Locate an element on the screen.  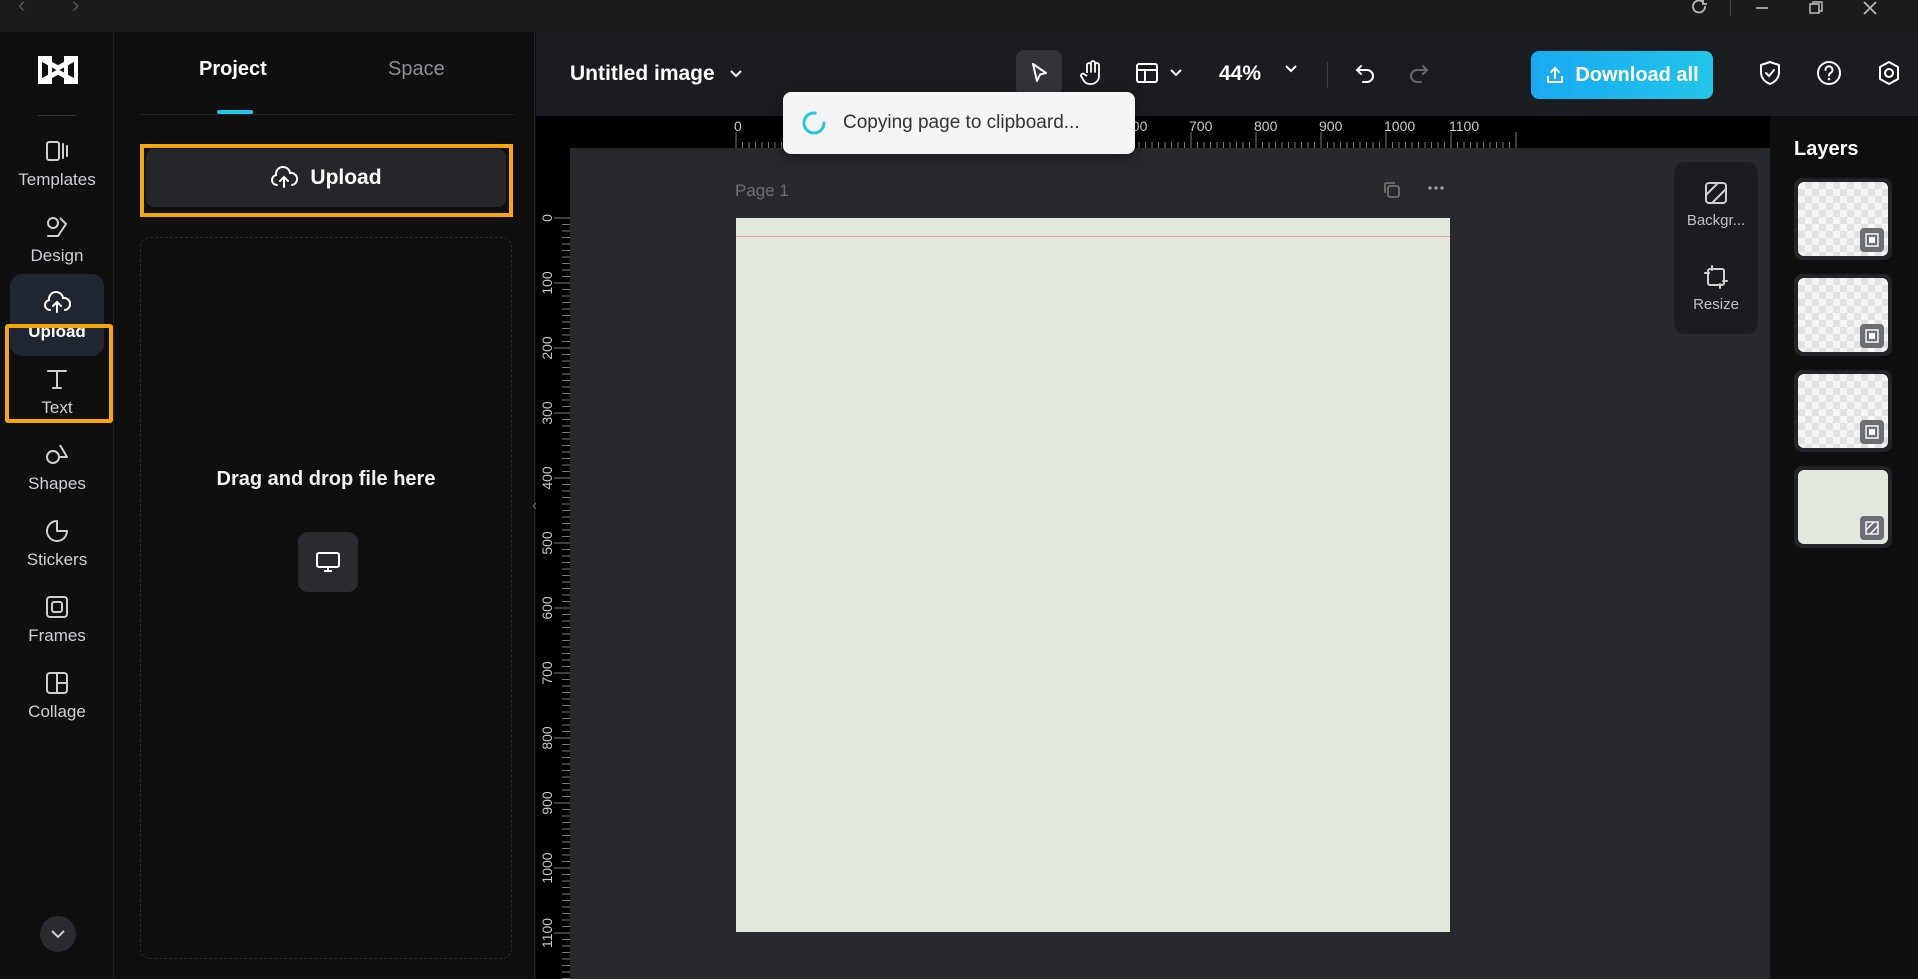
rail-item-design: Design is located at coordinates (57, 239).